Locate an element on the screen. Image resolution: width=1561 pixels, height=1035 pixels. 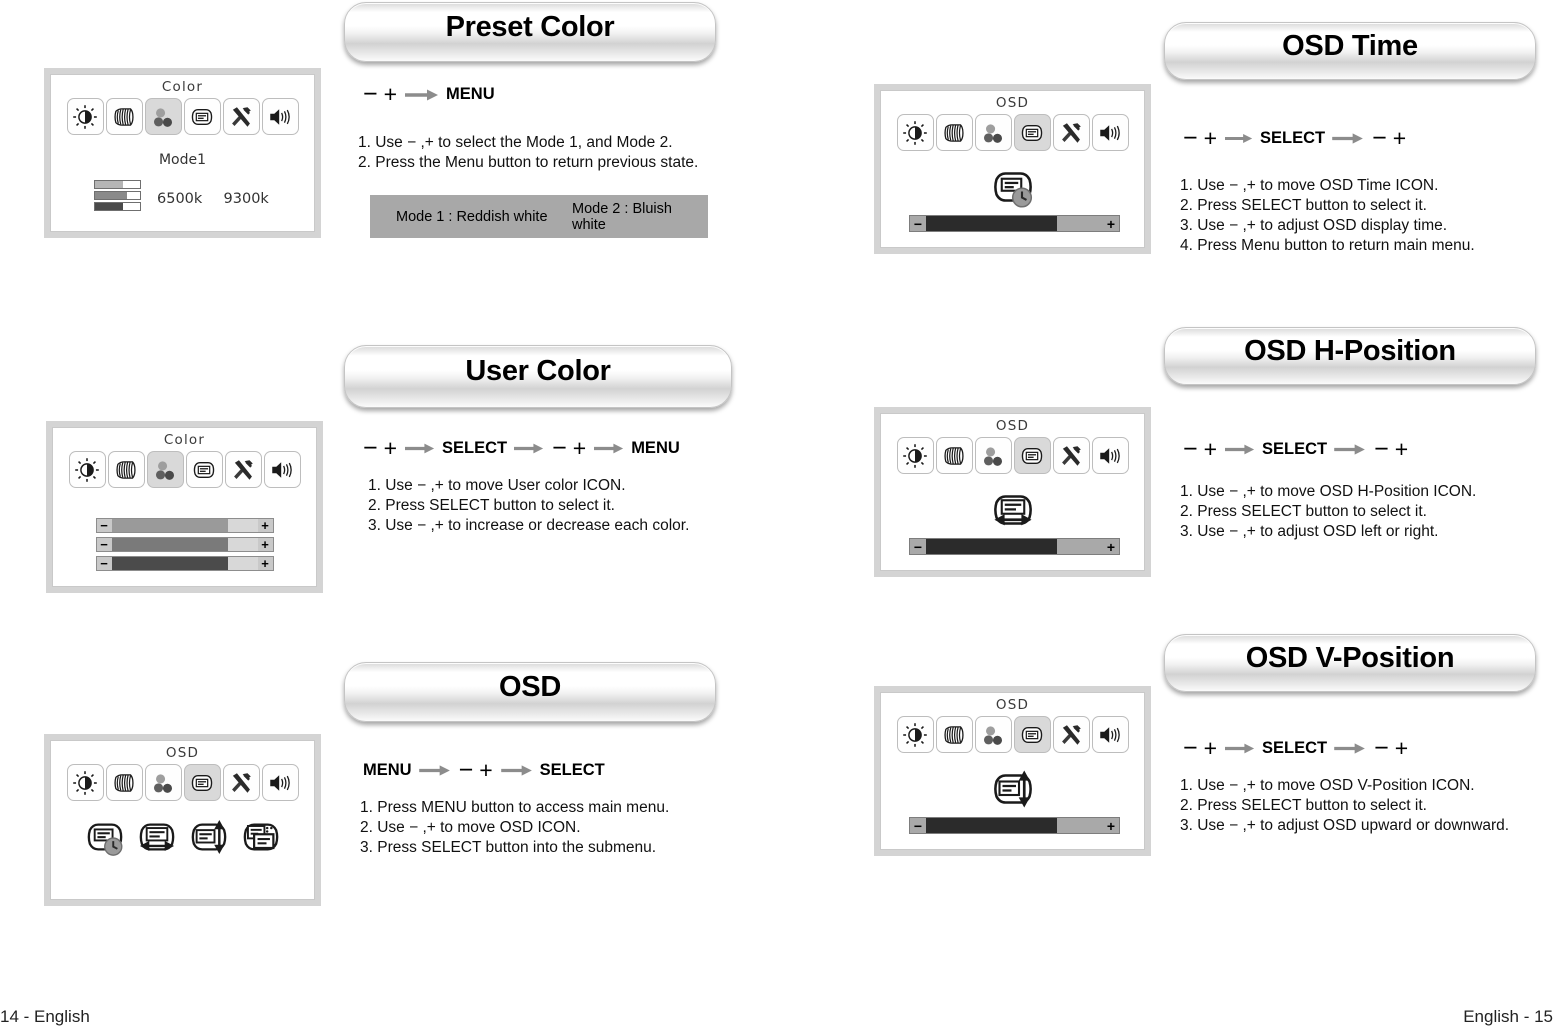
osd-time-bar: − + is located at coordinates (1014, 223).